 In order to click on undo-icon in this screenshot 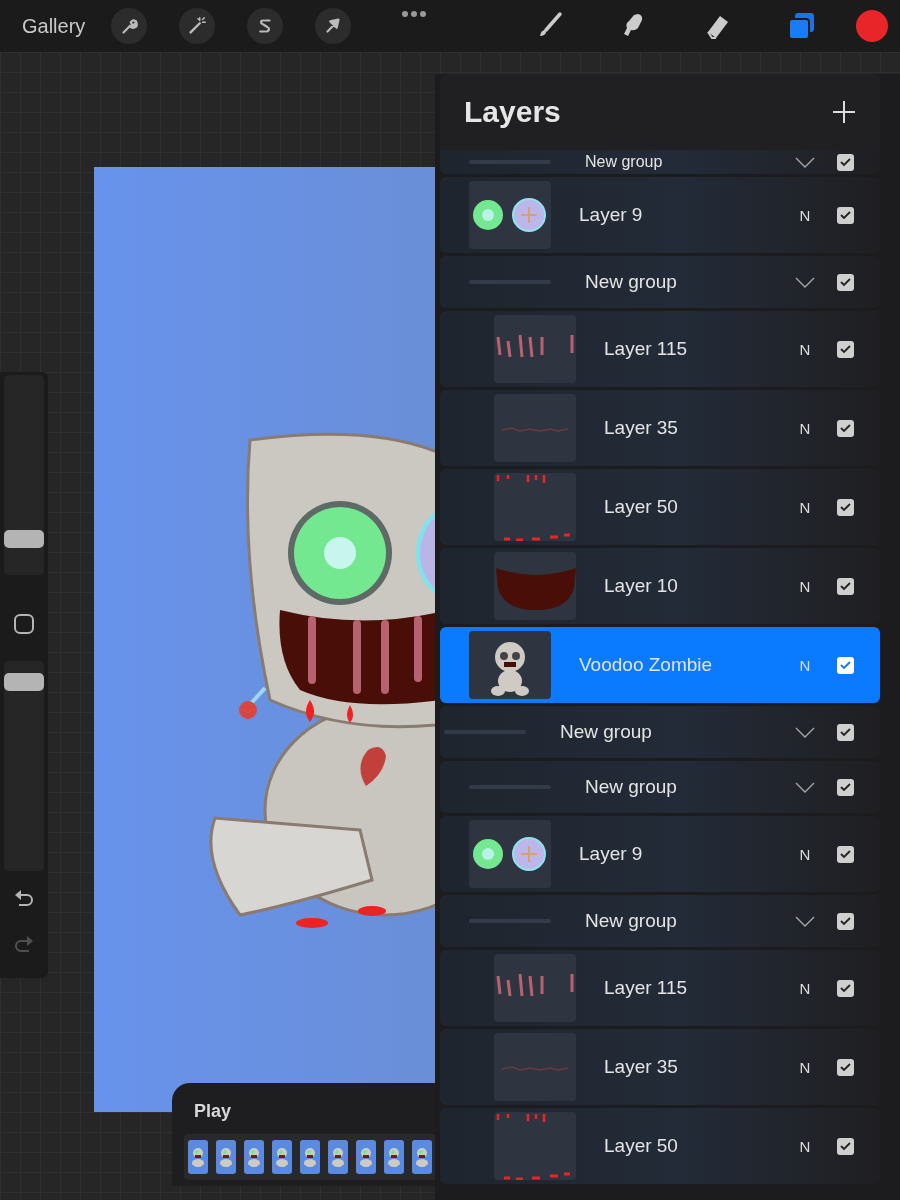, I will do `click(24, 899)`.